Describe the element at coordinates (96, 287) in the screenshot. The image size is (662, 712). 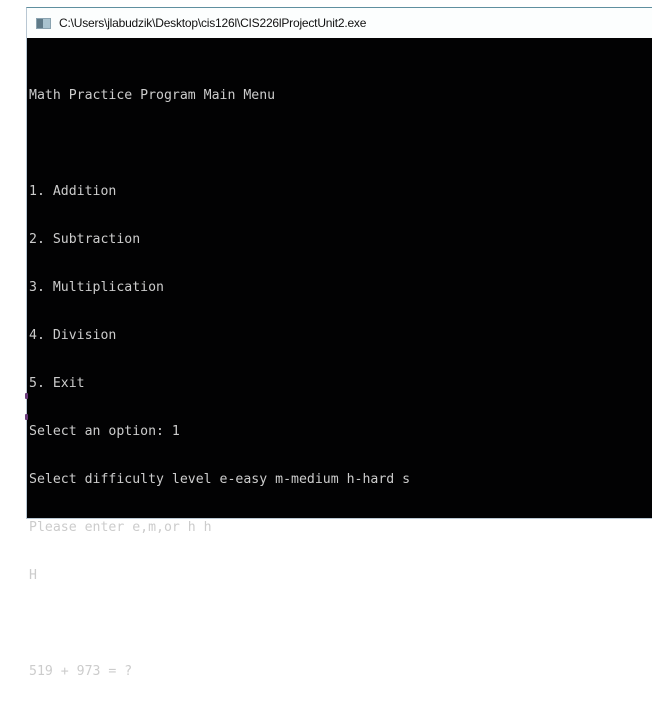
I see `menu-option-multiplication: 3. Multiplication` at that location.